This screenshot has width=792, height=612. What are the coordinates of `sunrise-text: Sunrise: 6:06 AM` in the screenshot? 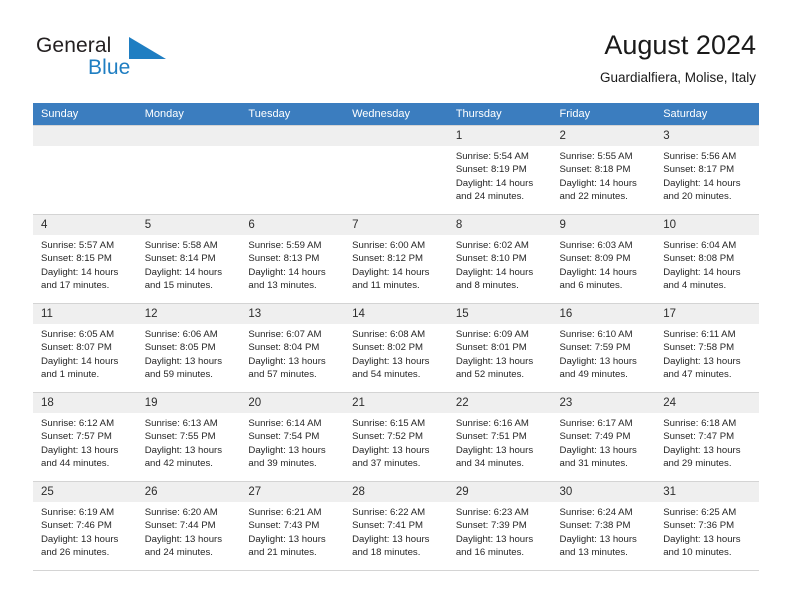 It's located at (181, 334).